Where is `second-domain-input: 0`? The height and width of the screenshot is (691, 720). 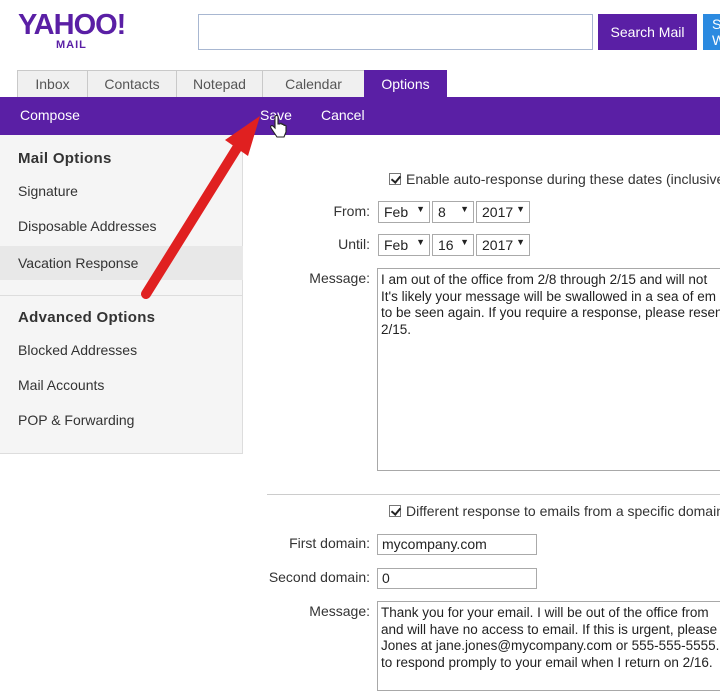 second-domain-input: 0 is located at coordinates (457, 578).